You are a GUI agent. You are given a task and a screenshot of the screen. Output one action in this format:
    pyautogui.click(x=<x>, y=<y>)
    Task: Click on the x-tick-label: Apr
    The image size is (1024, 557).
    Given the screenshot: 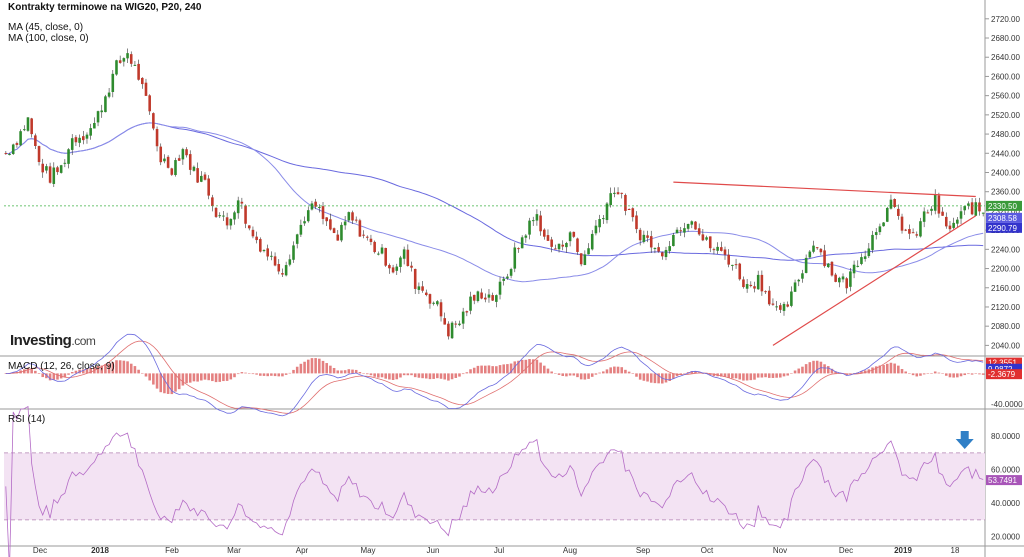 What is the action you would take?
    pyautogui.click(x=302, y=550)
    